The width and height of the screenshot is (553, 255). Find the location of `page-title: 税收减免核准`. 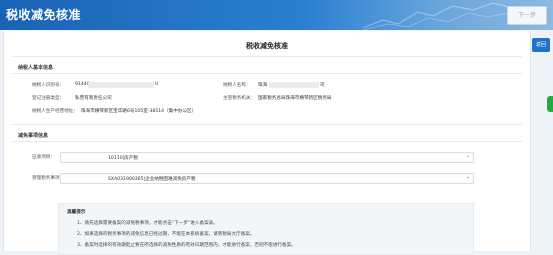

page-title: 税收减免核准 is located at coordinates (267, 46).